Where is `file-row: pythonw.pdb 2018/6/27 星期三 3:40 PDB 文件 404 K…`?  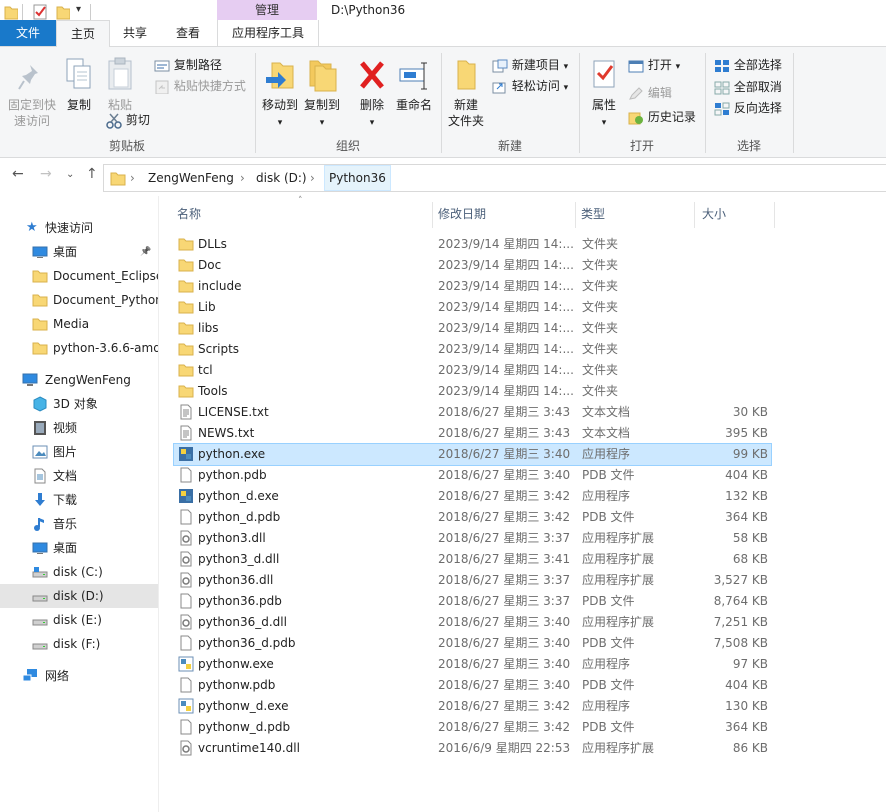
file-row: pythonw.pdb 2018/6/27 星期三 3:40 PDB 文件 404 K… is located at coordinates (472, 685).